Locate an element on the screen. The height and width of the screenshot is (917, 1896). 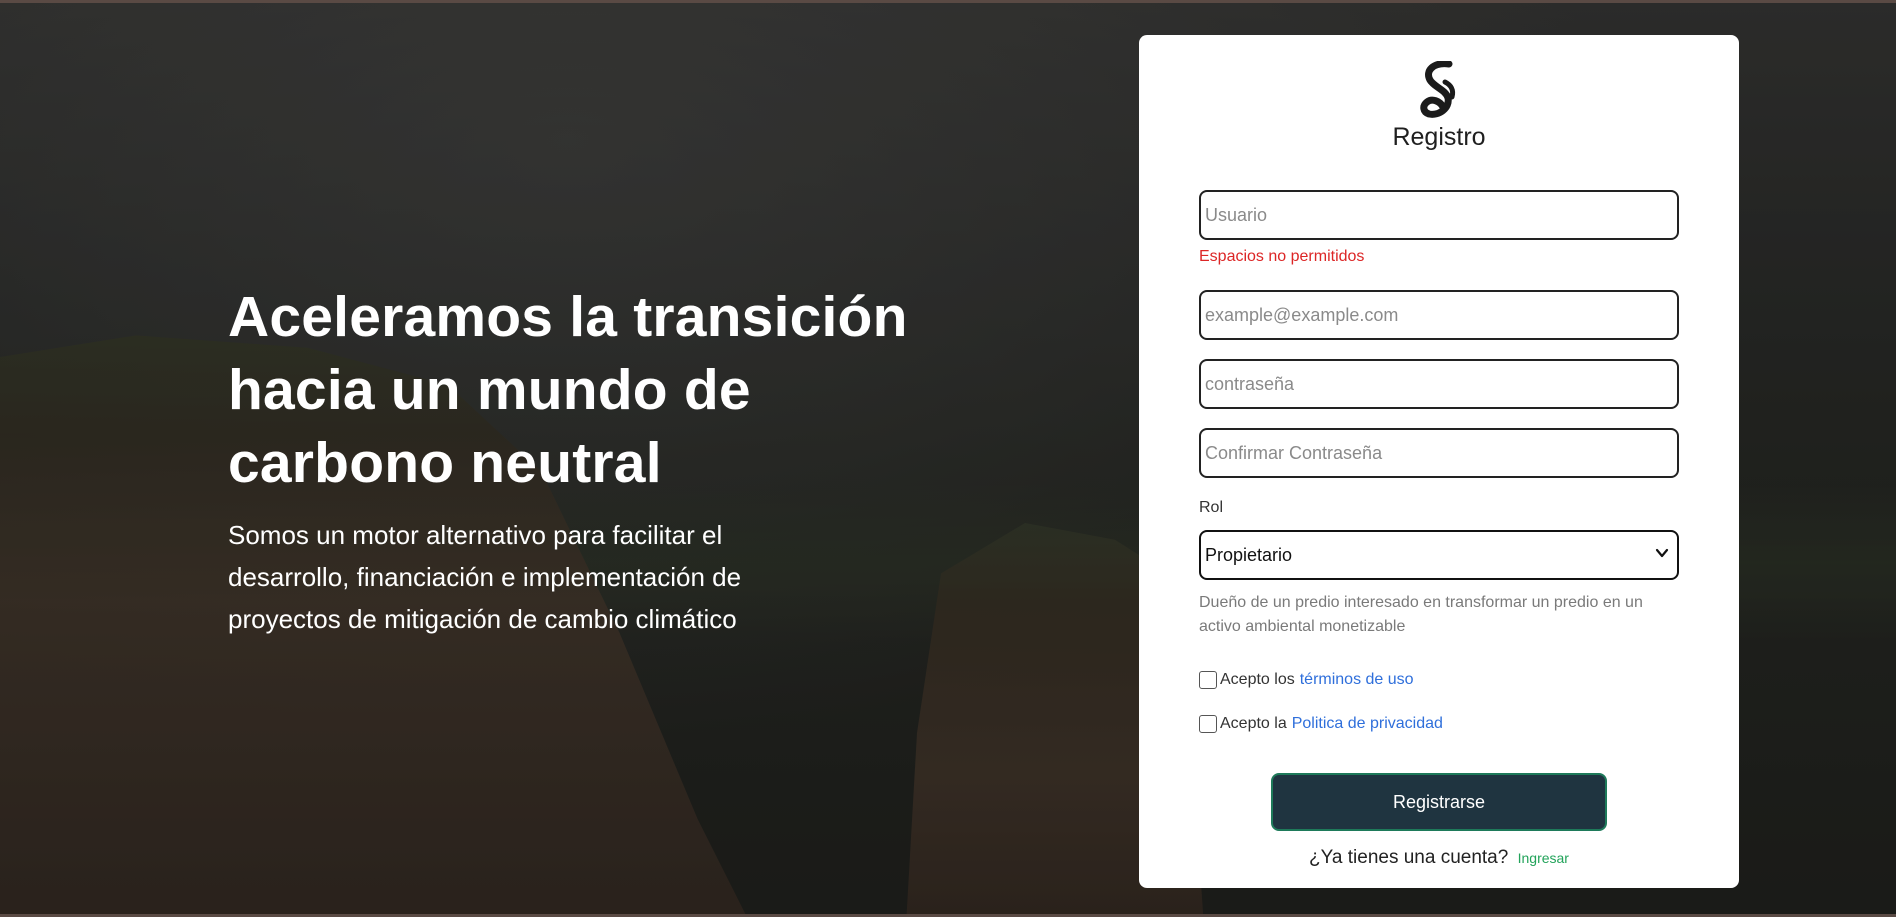
privacy-link: Politica de privacidad is located at coordinates (1367, 724).